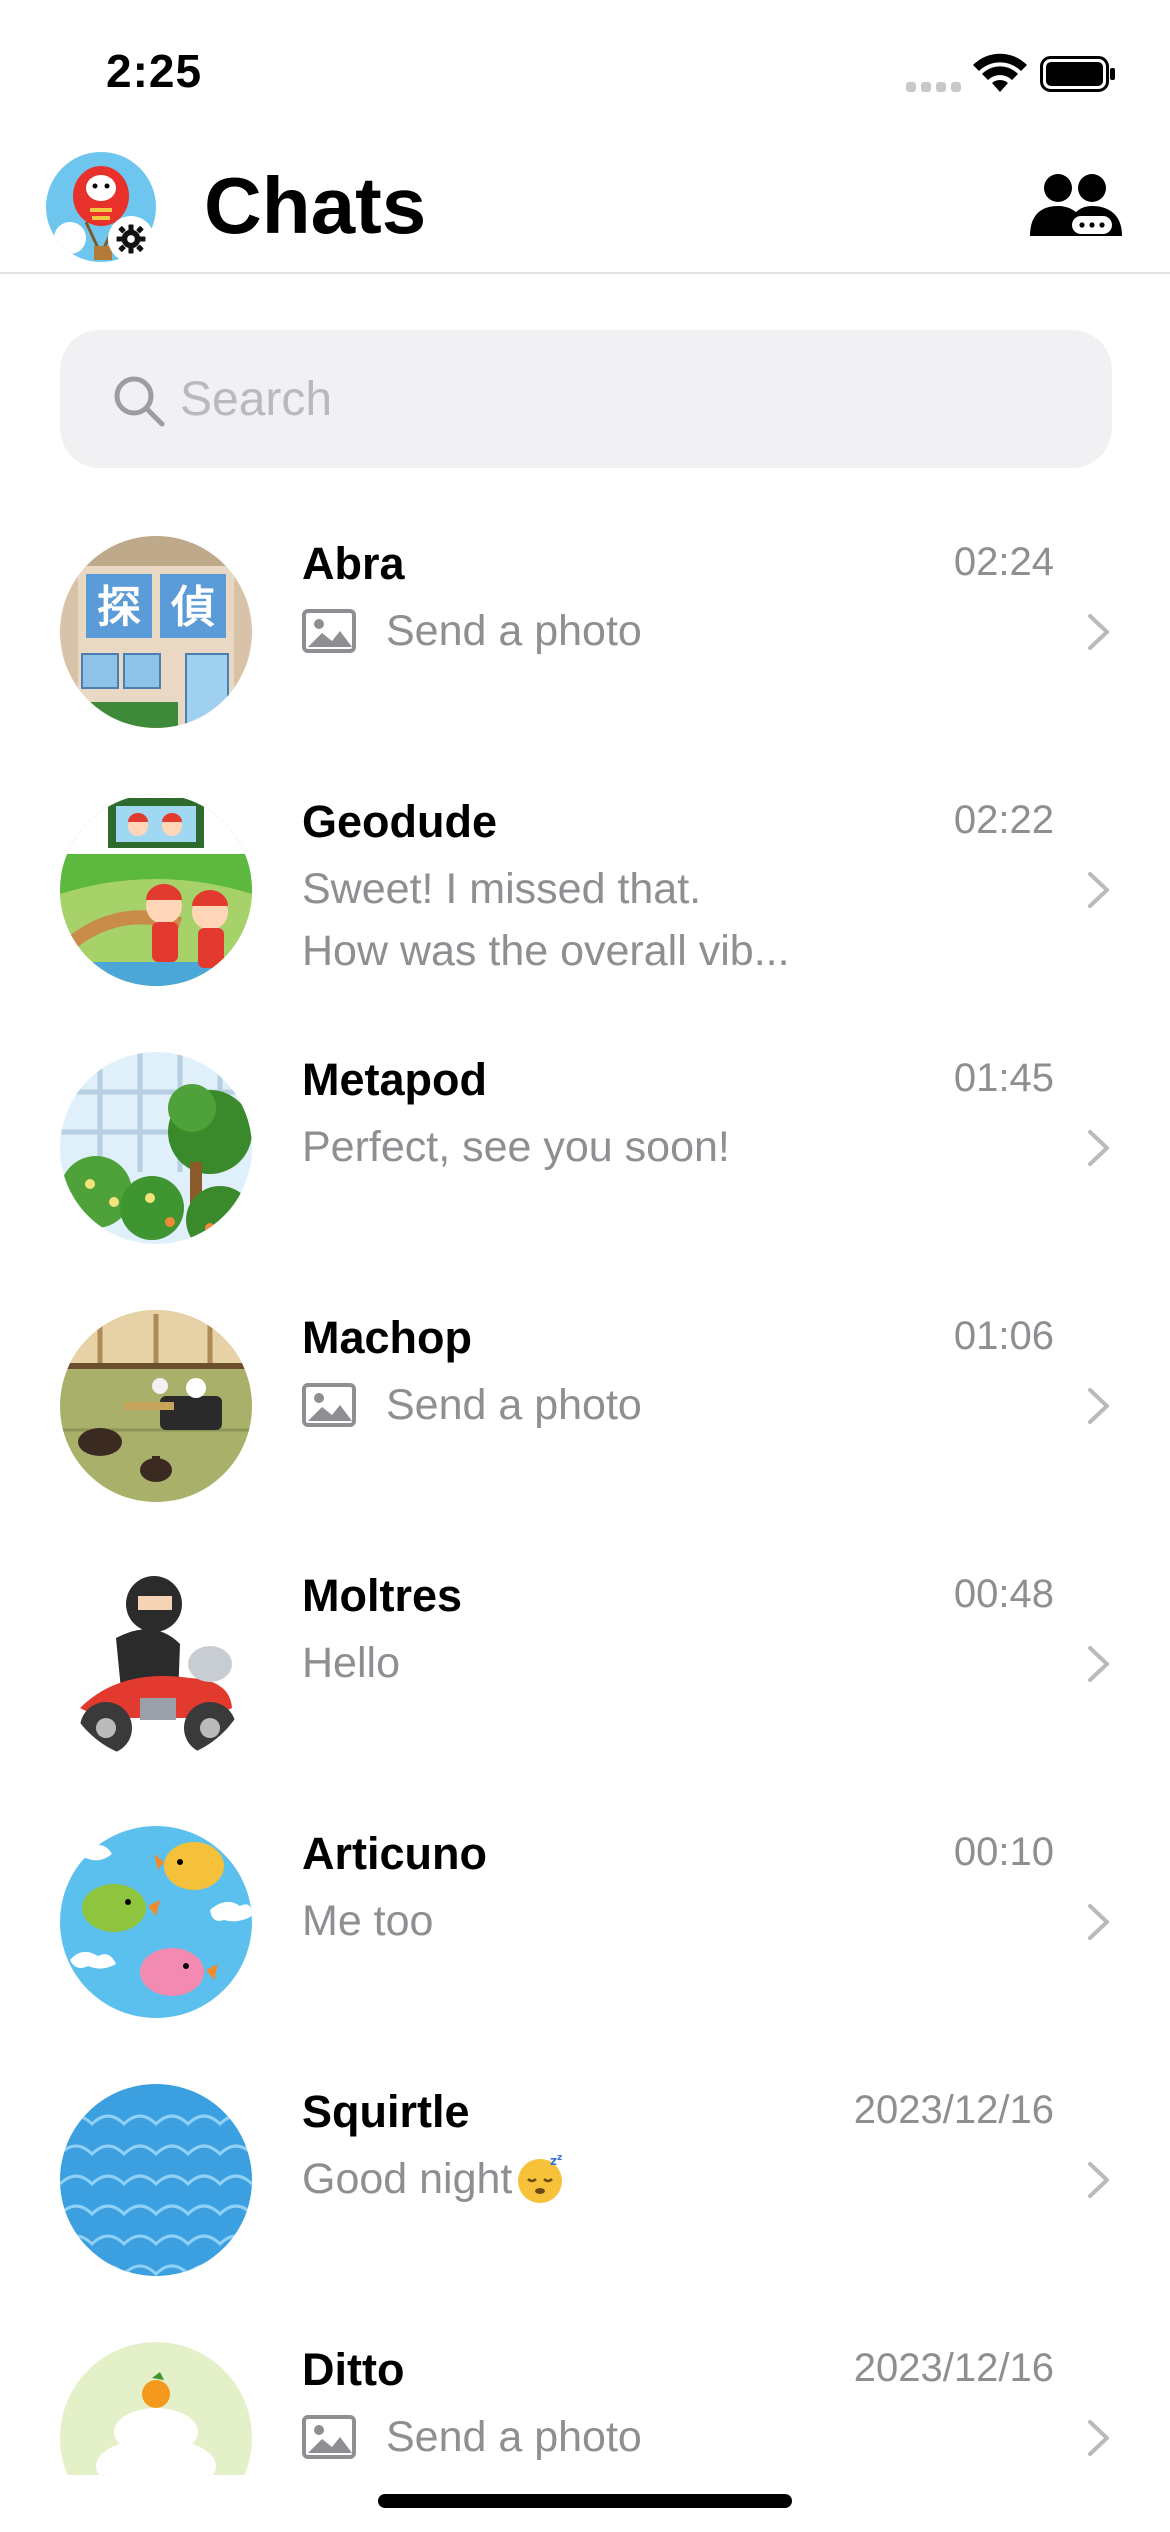  What do you see at coordinates (585, 70) in the screenshot?
I see `status-bar: 2:25` at bounding box center [585, 70].